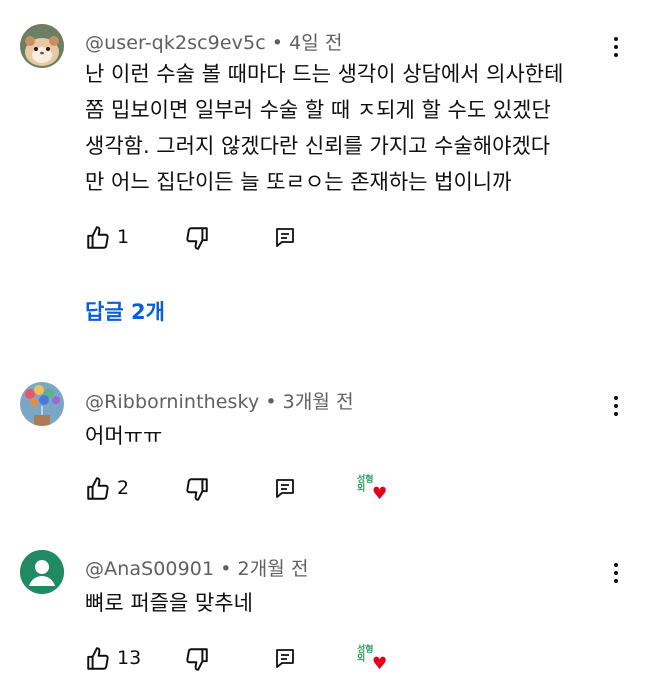 This screenshot has width=658, height=683. I want to click on like-count: 13, so click(129, 658).